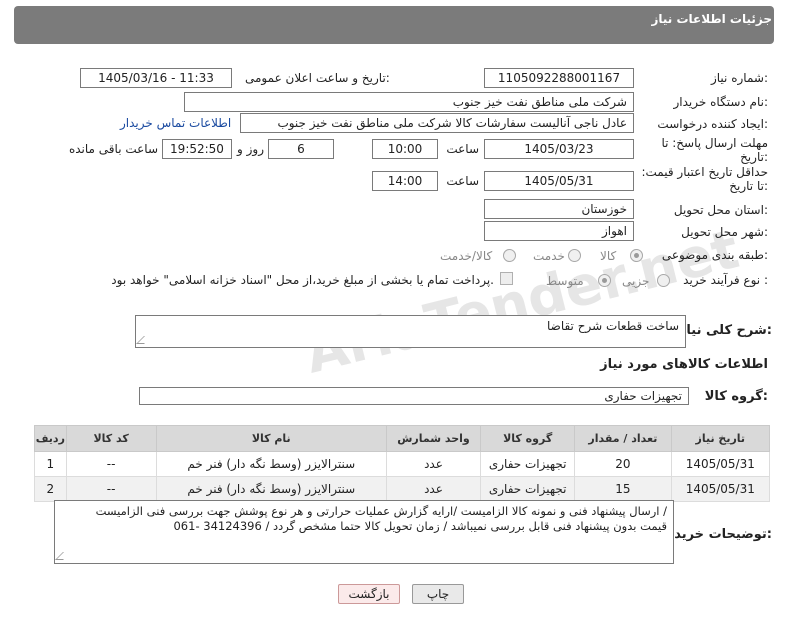 The width and height of the screenshot is (788, 620). I want to click on process-label: نوع فرآیند خرید :, so click(725, 280).